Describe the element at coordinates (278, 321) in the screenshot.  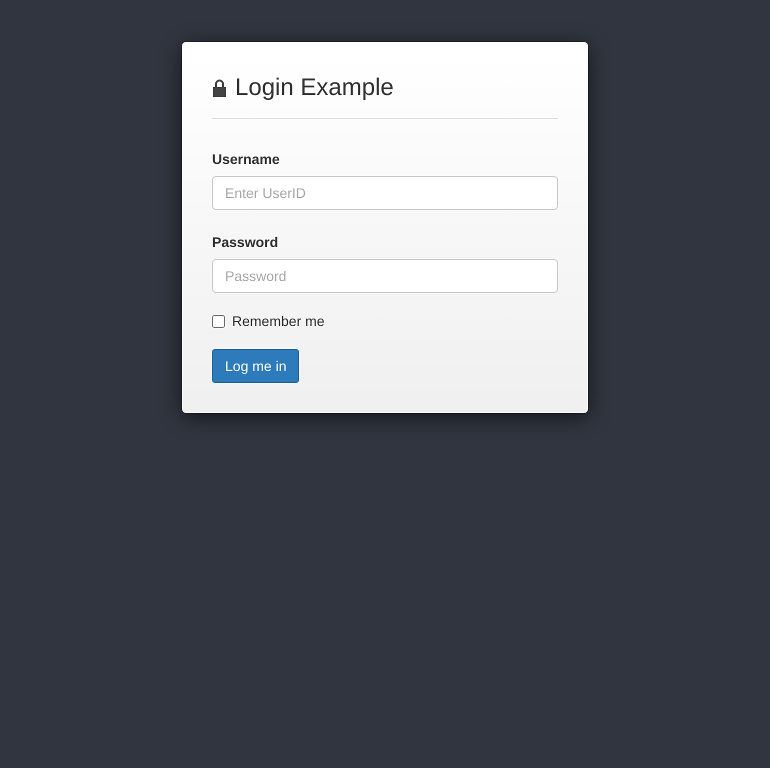
I see `remember-label: Remember me` at that location.